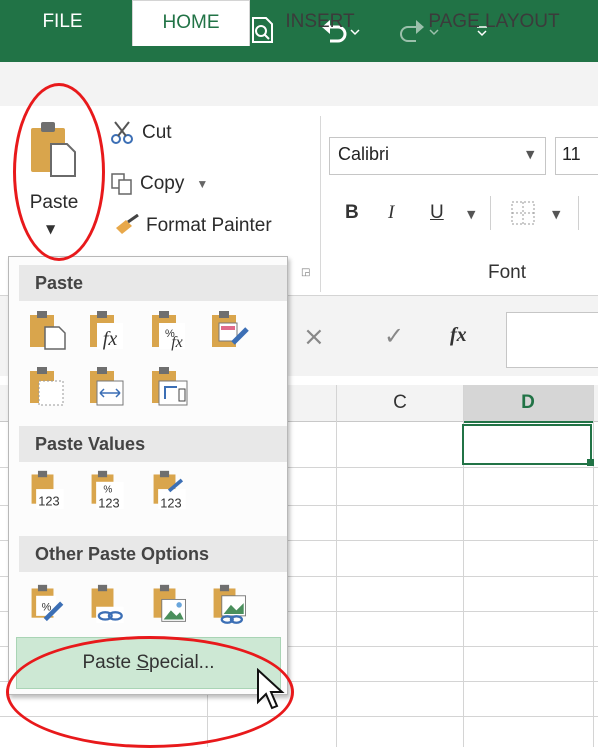  What do you see at coordinates (153, 283) in the screenshot?
I see `menu-section-paste: Paste` at bounding box center [153, 283].